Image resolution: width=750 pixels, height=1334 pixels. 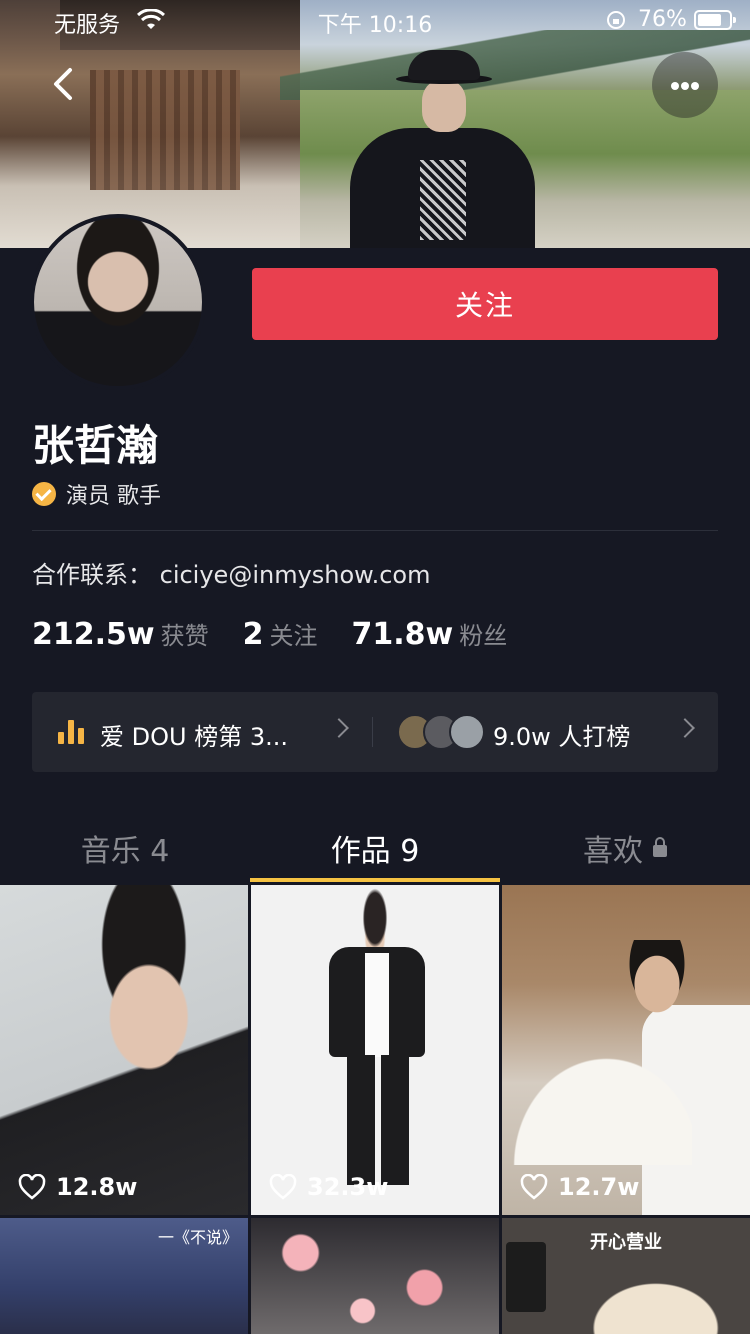 I want to click on tab-works: 作品 9, so click(x=375, y=848).